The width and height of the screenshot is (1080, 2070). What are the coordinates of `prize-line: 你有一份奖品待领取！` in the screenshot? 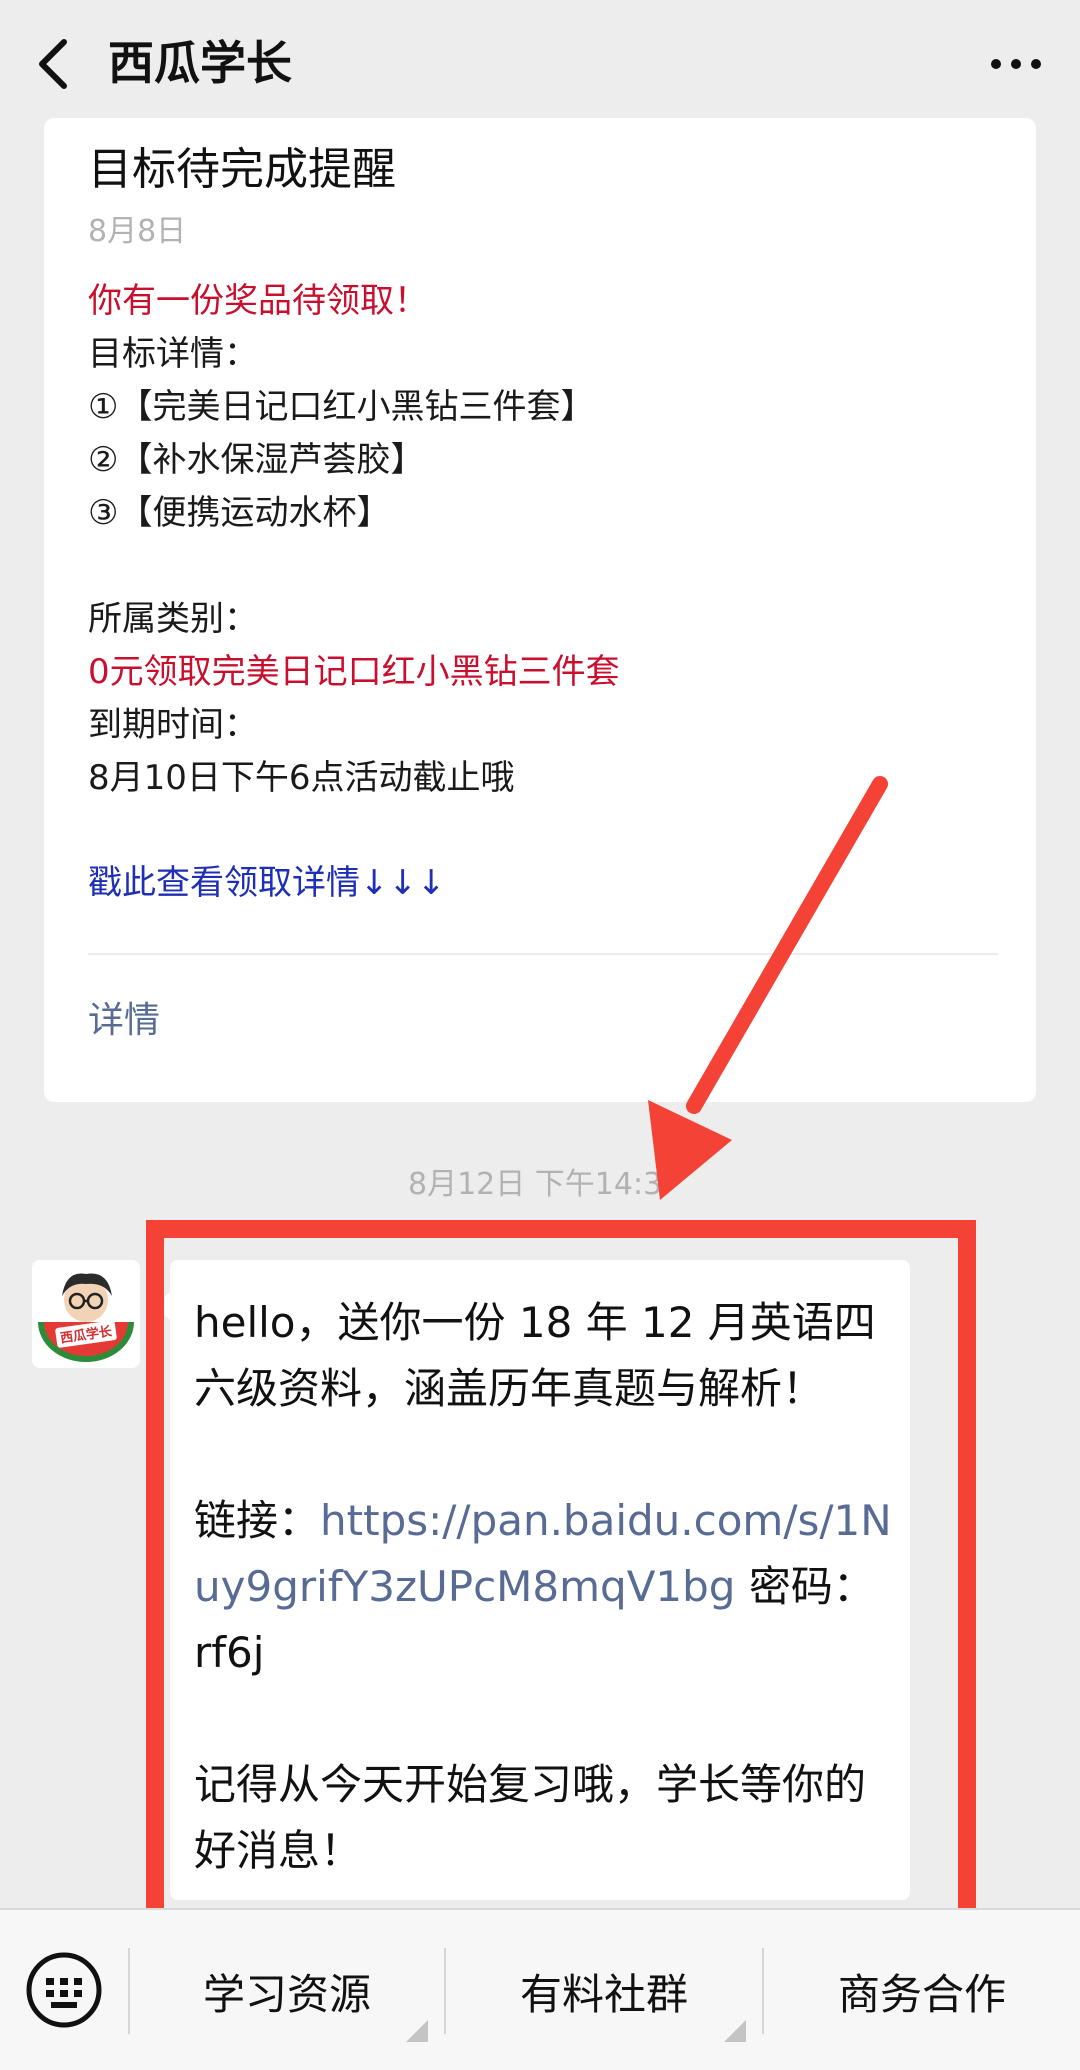 It's located at (258, 301).